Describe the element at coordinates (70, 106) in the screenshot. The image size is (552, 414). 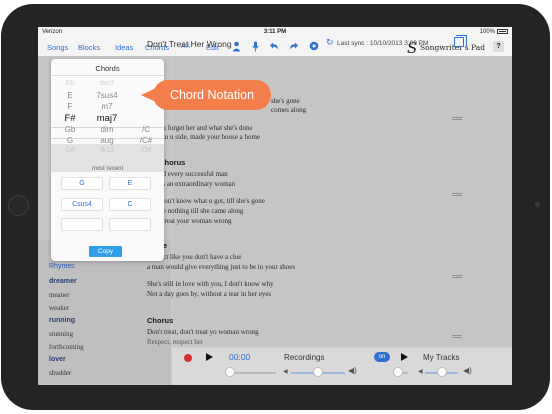
I see `picker-root-option: F` at that location.